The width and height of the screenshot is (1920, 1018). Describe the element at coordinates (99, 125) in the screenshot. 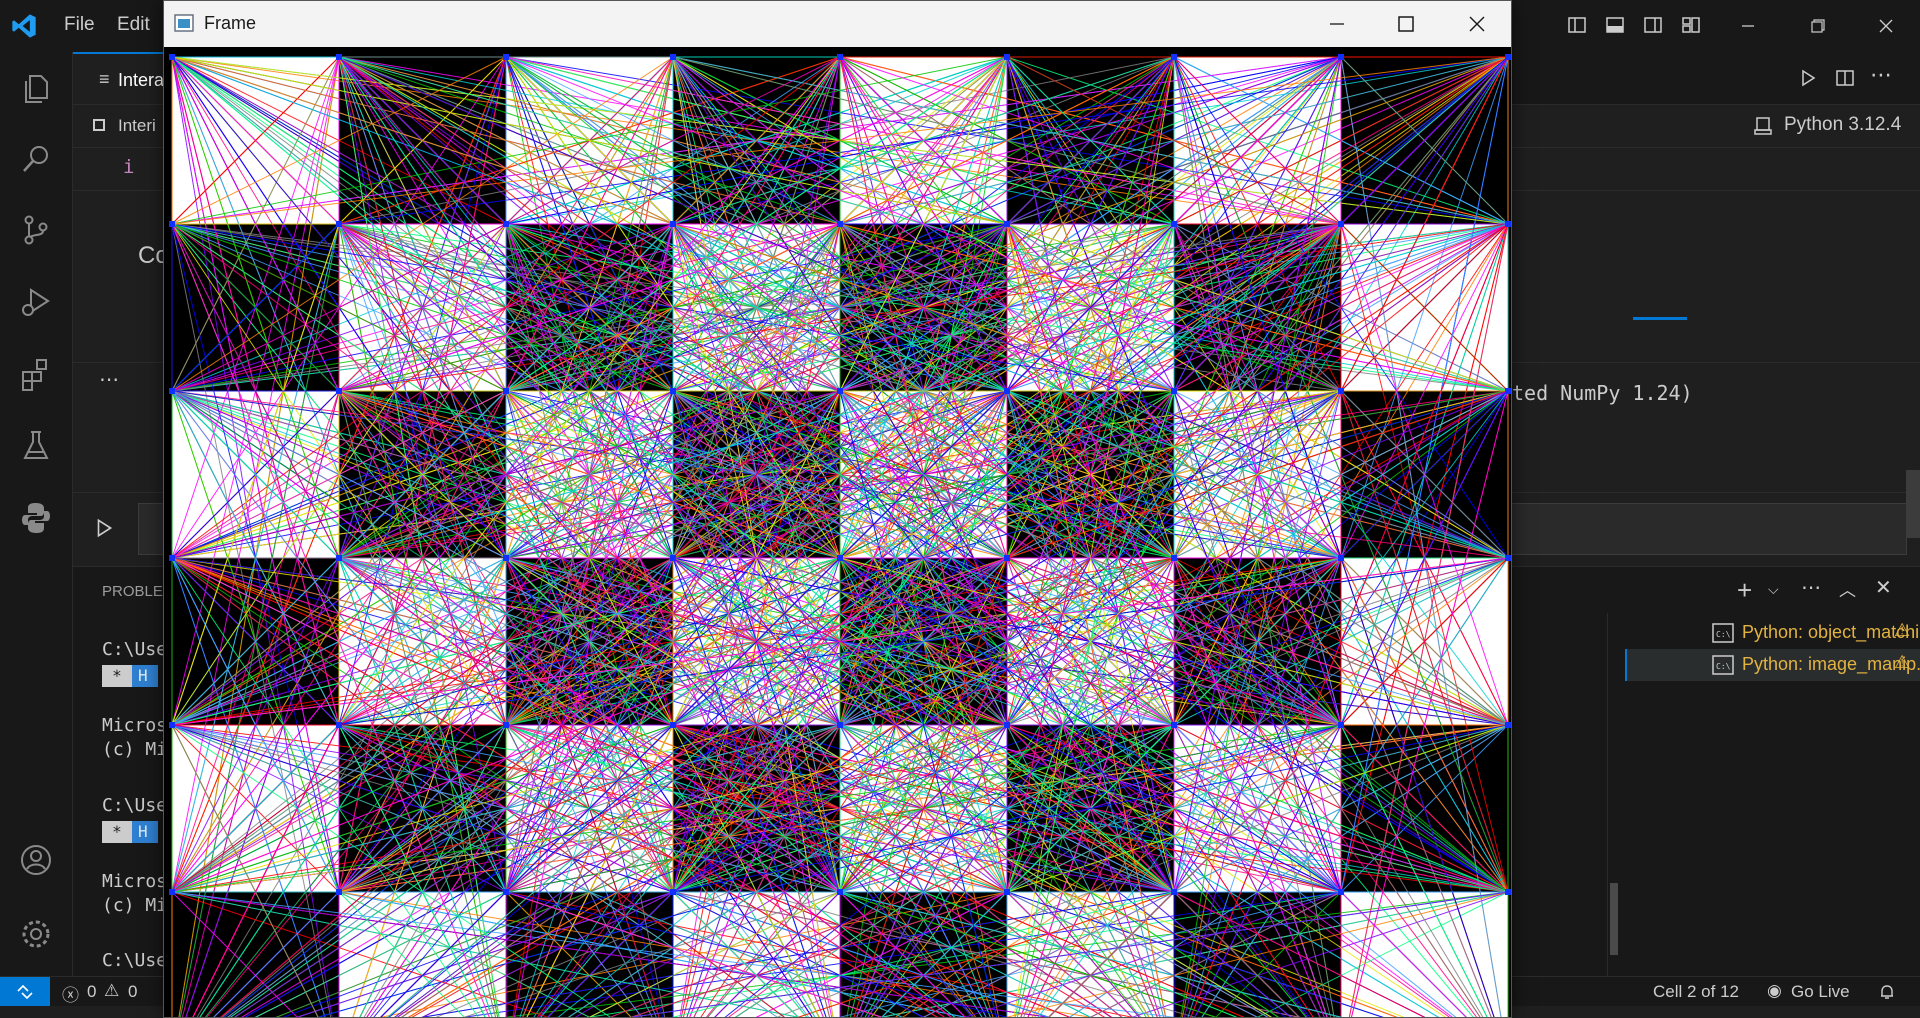

I see `interactive-file-icon` at that location.